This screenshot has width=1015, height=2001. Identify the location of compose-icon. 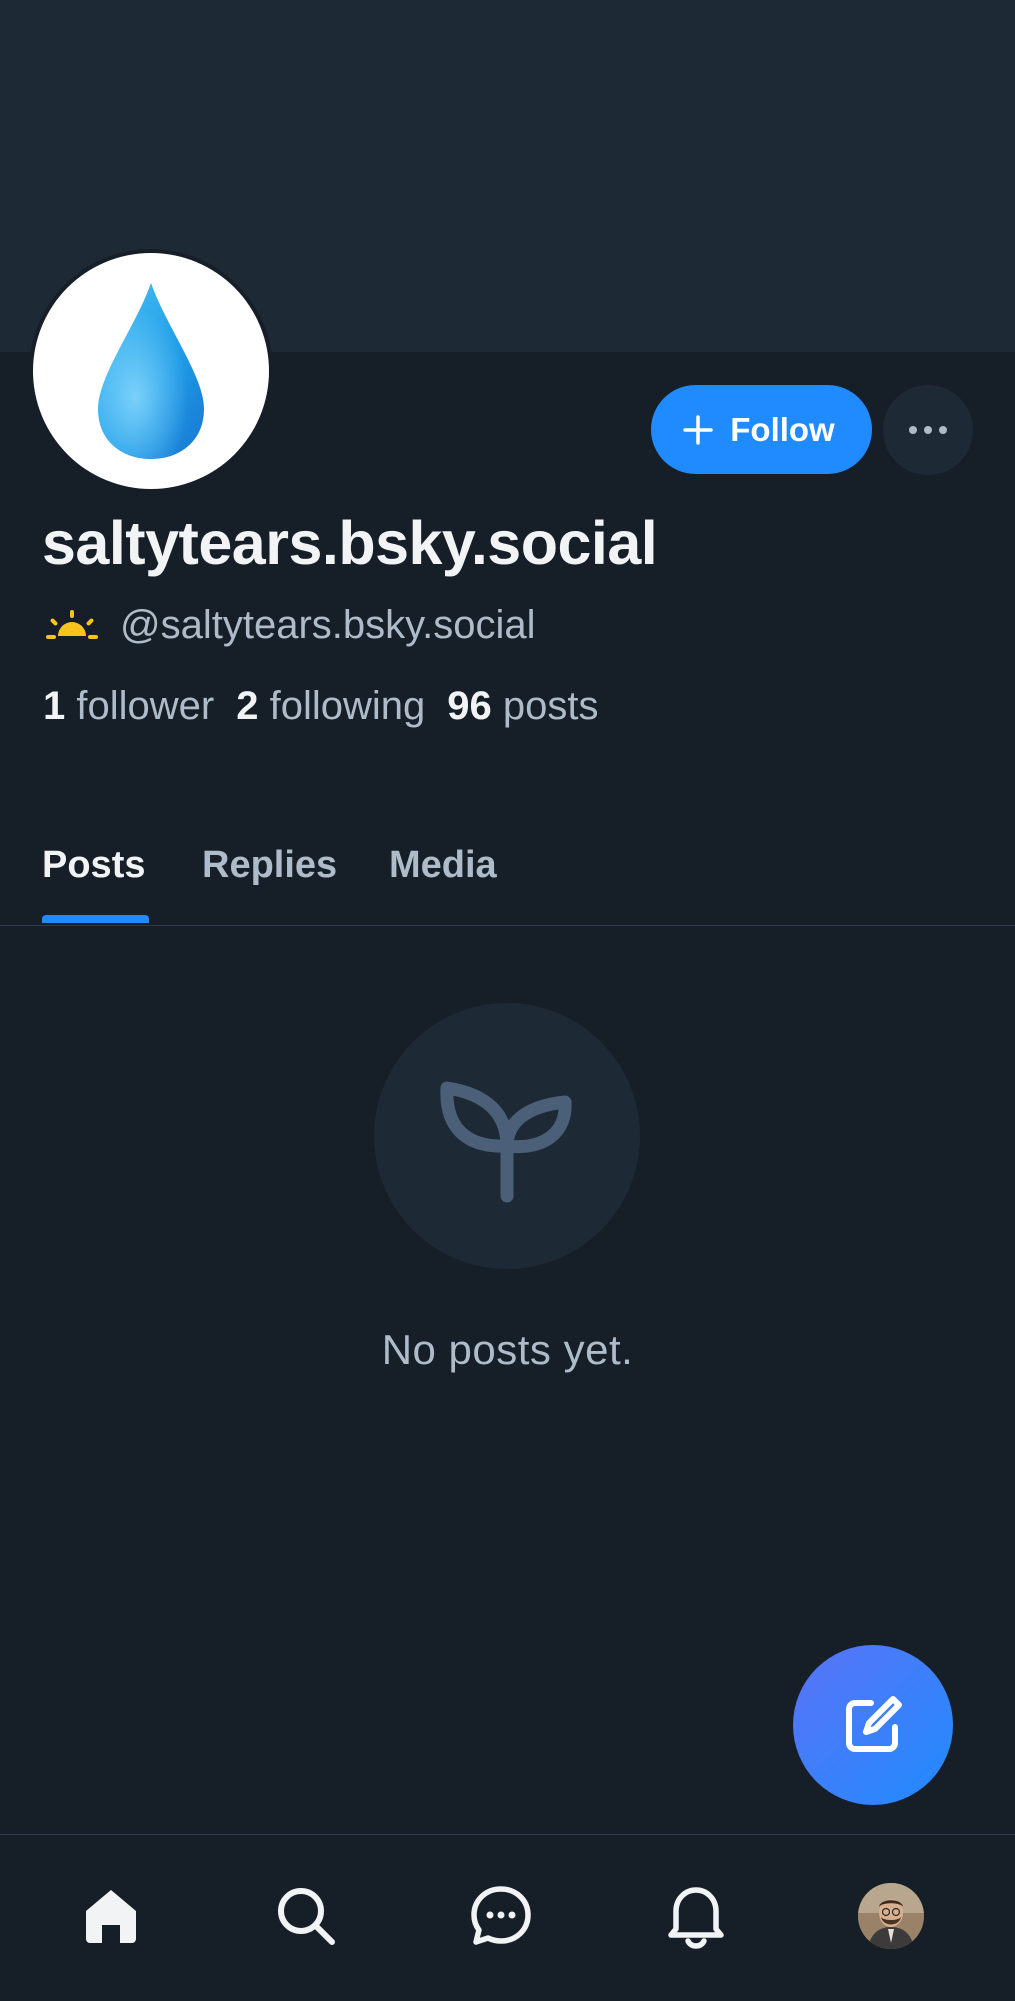
(874, 1724).